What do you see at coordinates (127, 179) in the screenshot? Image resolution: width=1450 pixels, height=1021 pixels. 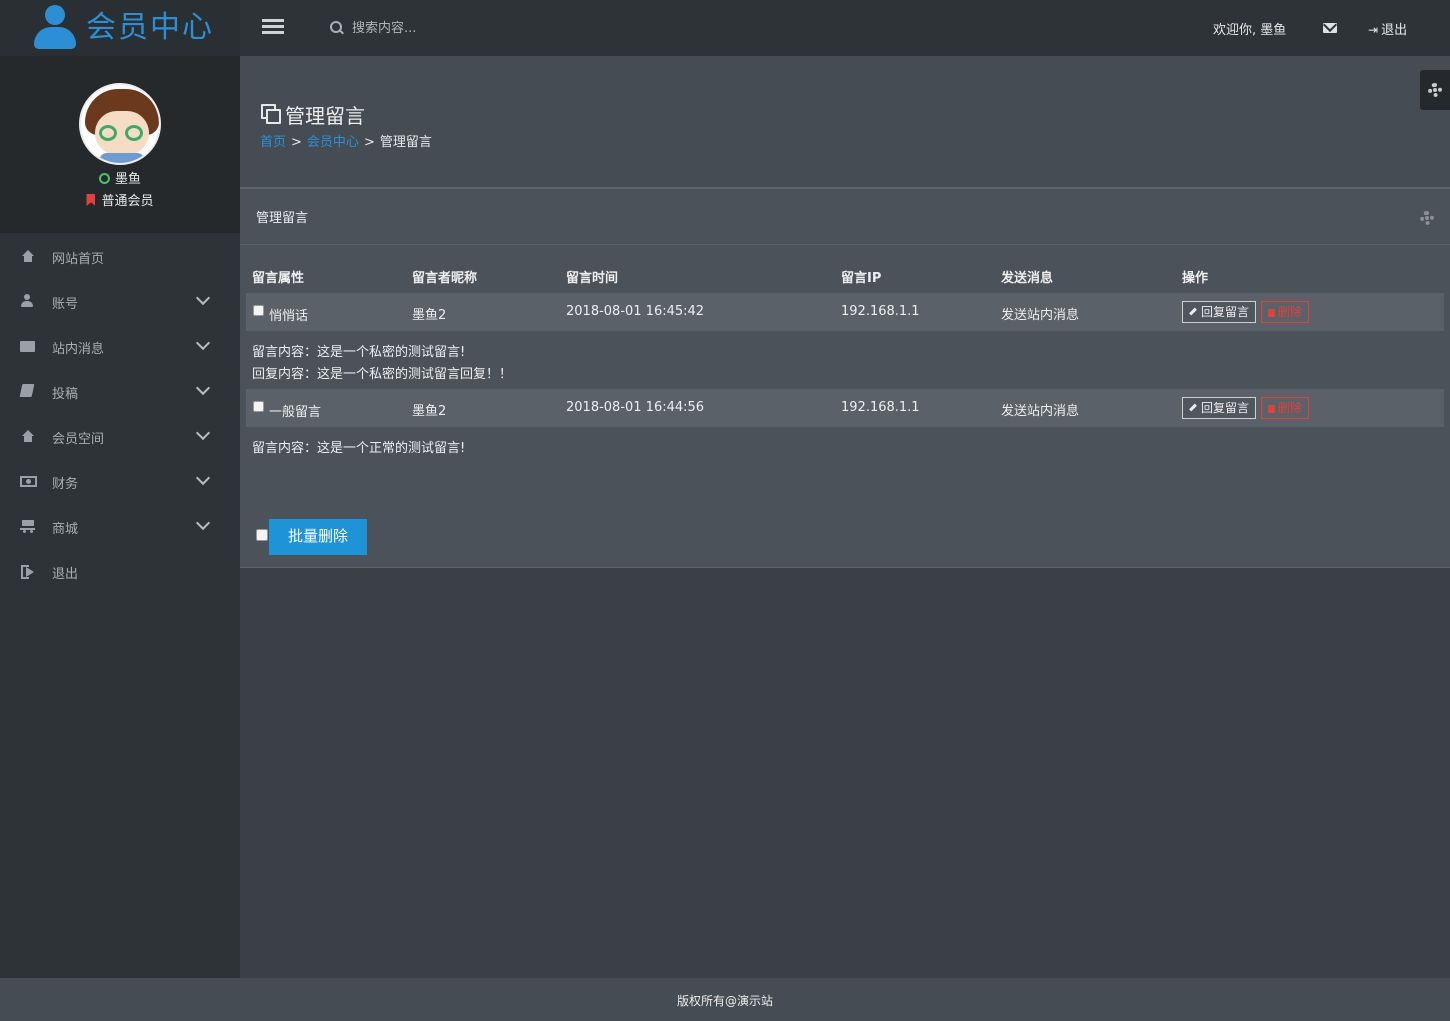 I see `username-label: 墨鱼` at bounding box center [127, 179].